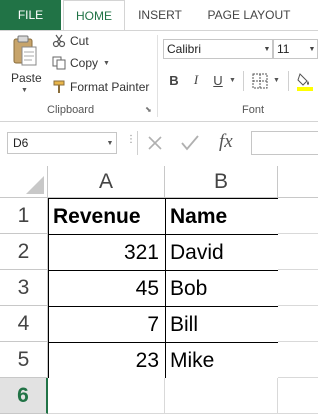 This screenshot has width=320, height=414. Describe the element at coordinates (221, 396) in the screenshot. I see `cell-b6` at that location.